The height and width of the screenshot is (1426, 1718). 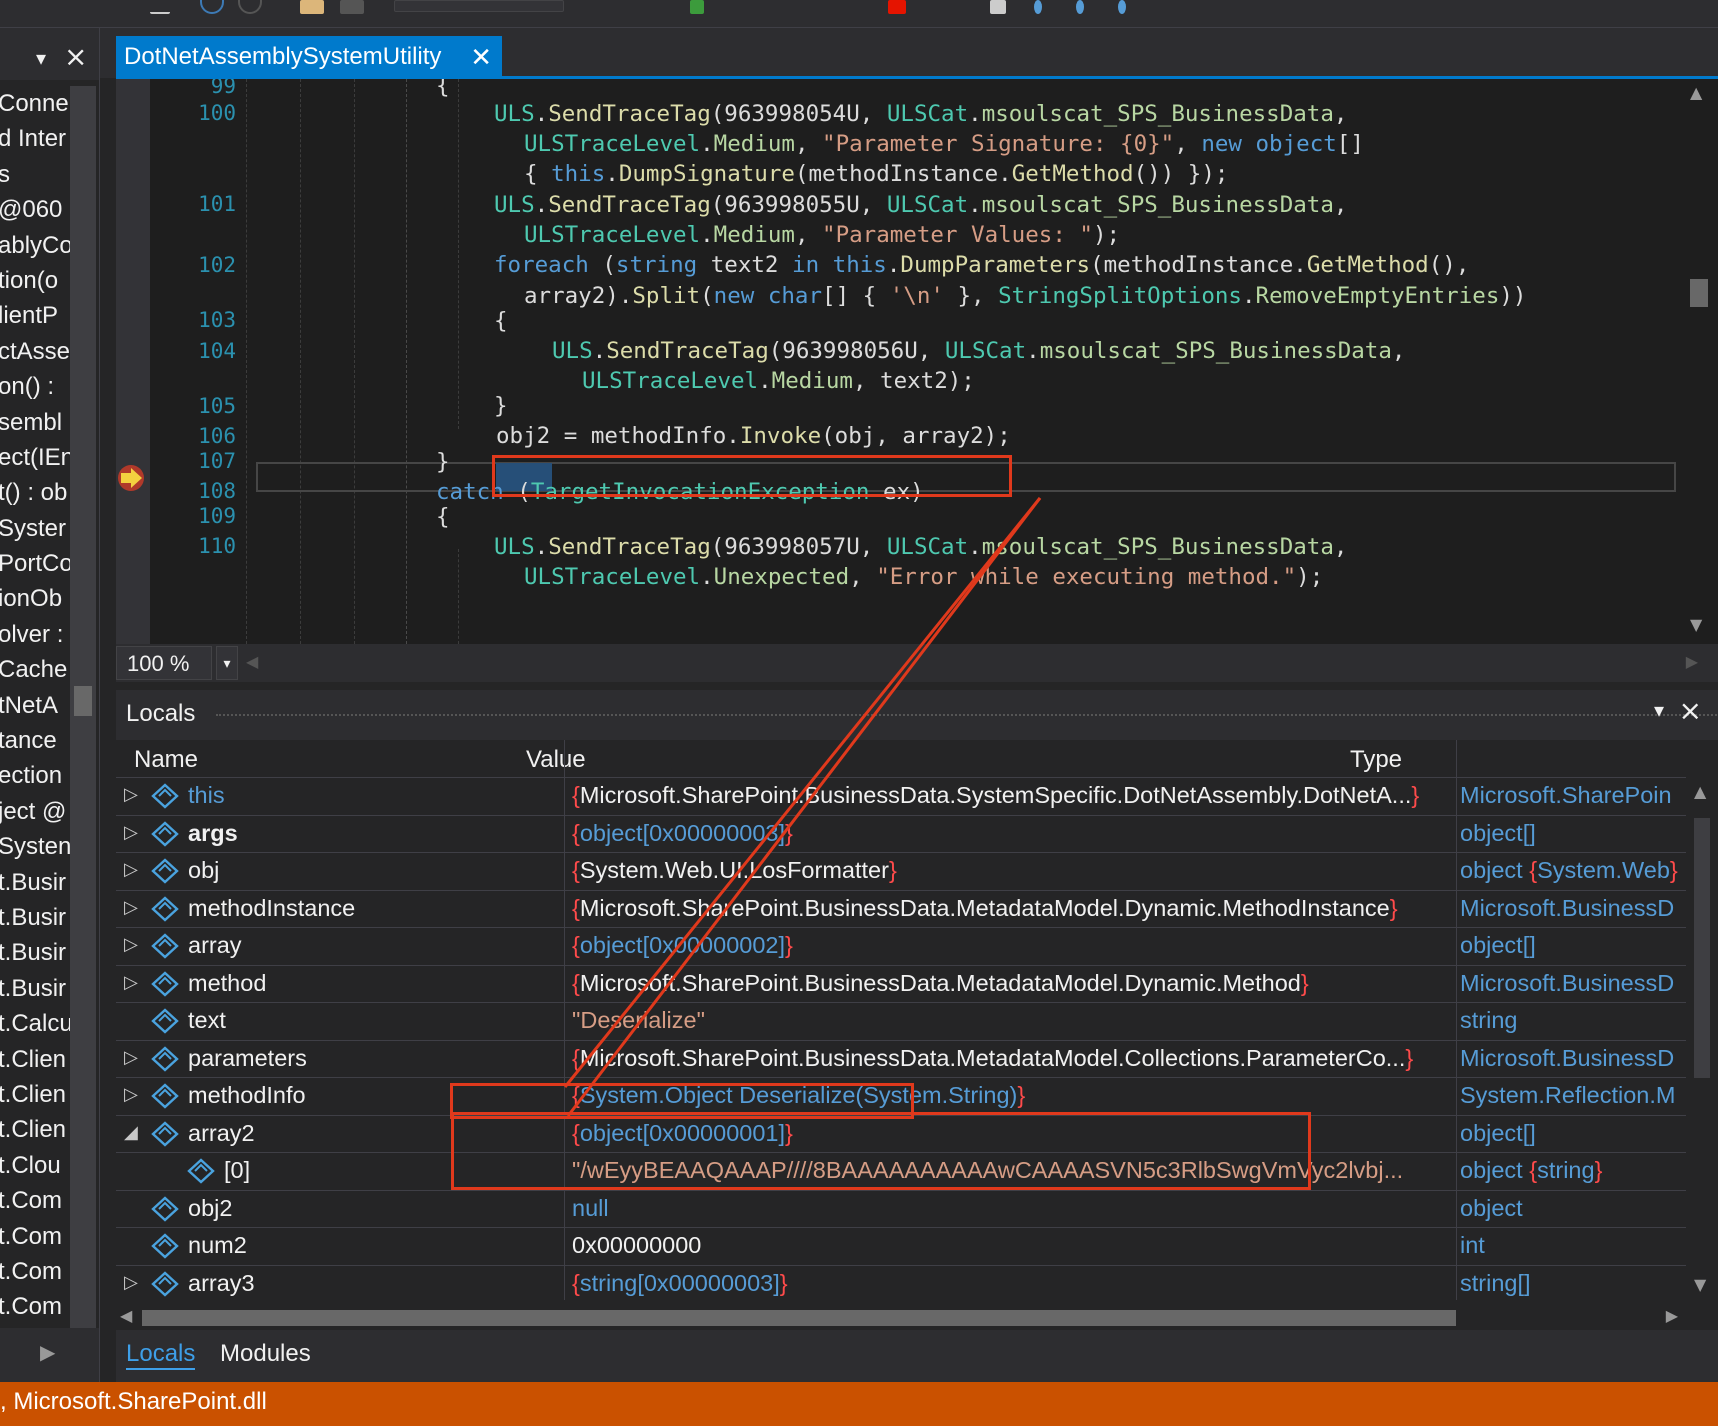 What do you see at coordinates (131, 1132) in the screenshot?
I see `collapse-icon: ◢` at bounding box center [131, 1132].